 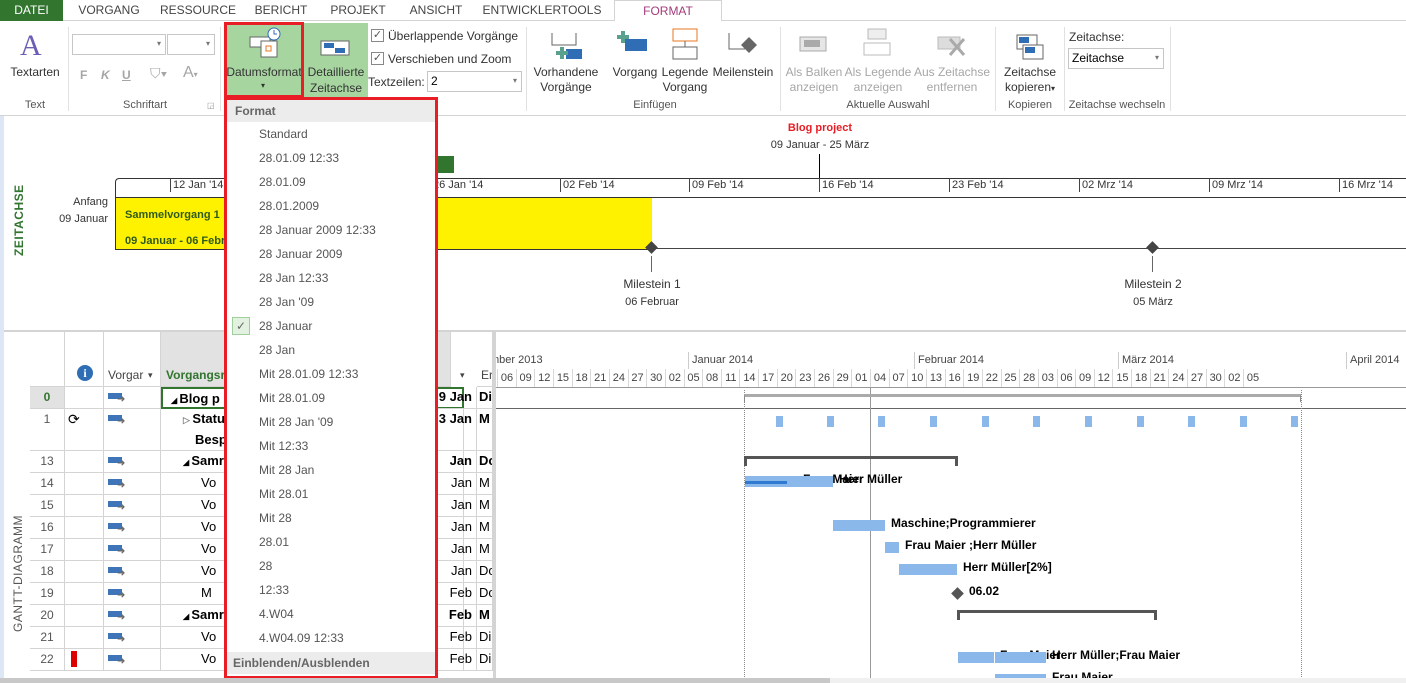 What do you see at coordinates (1116, 58) in the screenshot?
I see `zeitachse-select: Zeitachse ▾` at bounding box center [1116, 58].